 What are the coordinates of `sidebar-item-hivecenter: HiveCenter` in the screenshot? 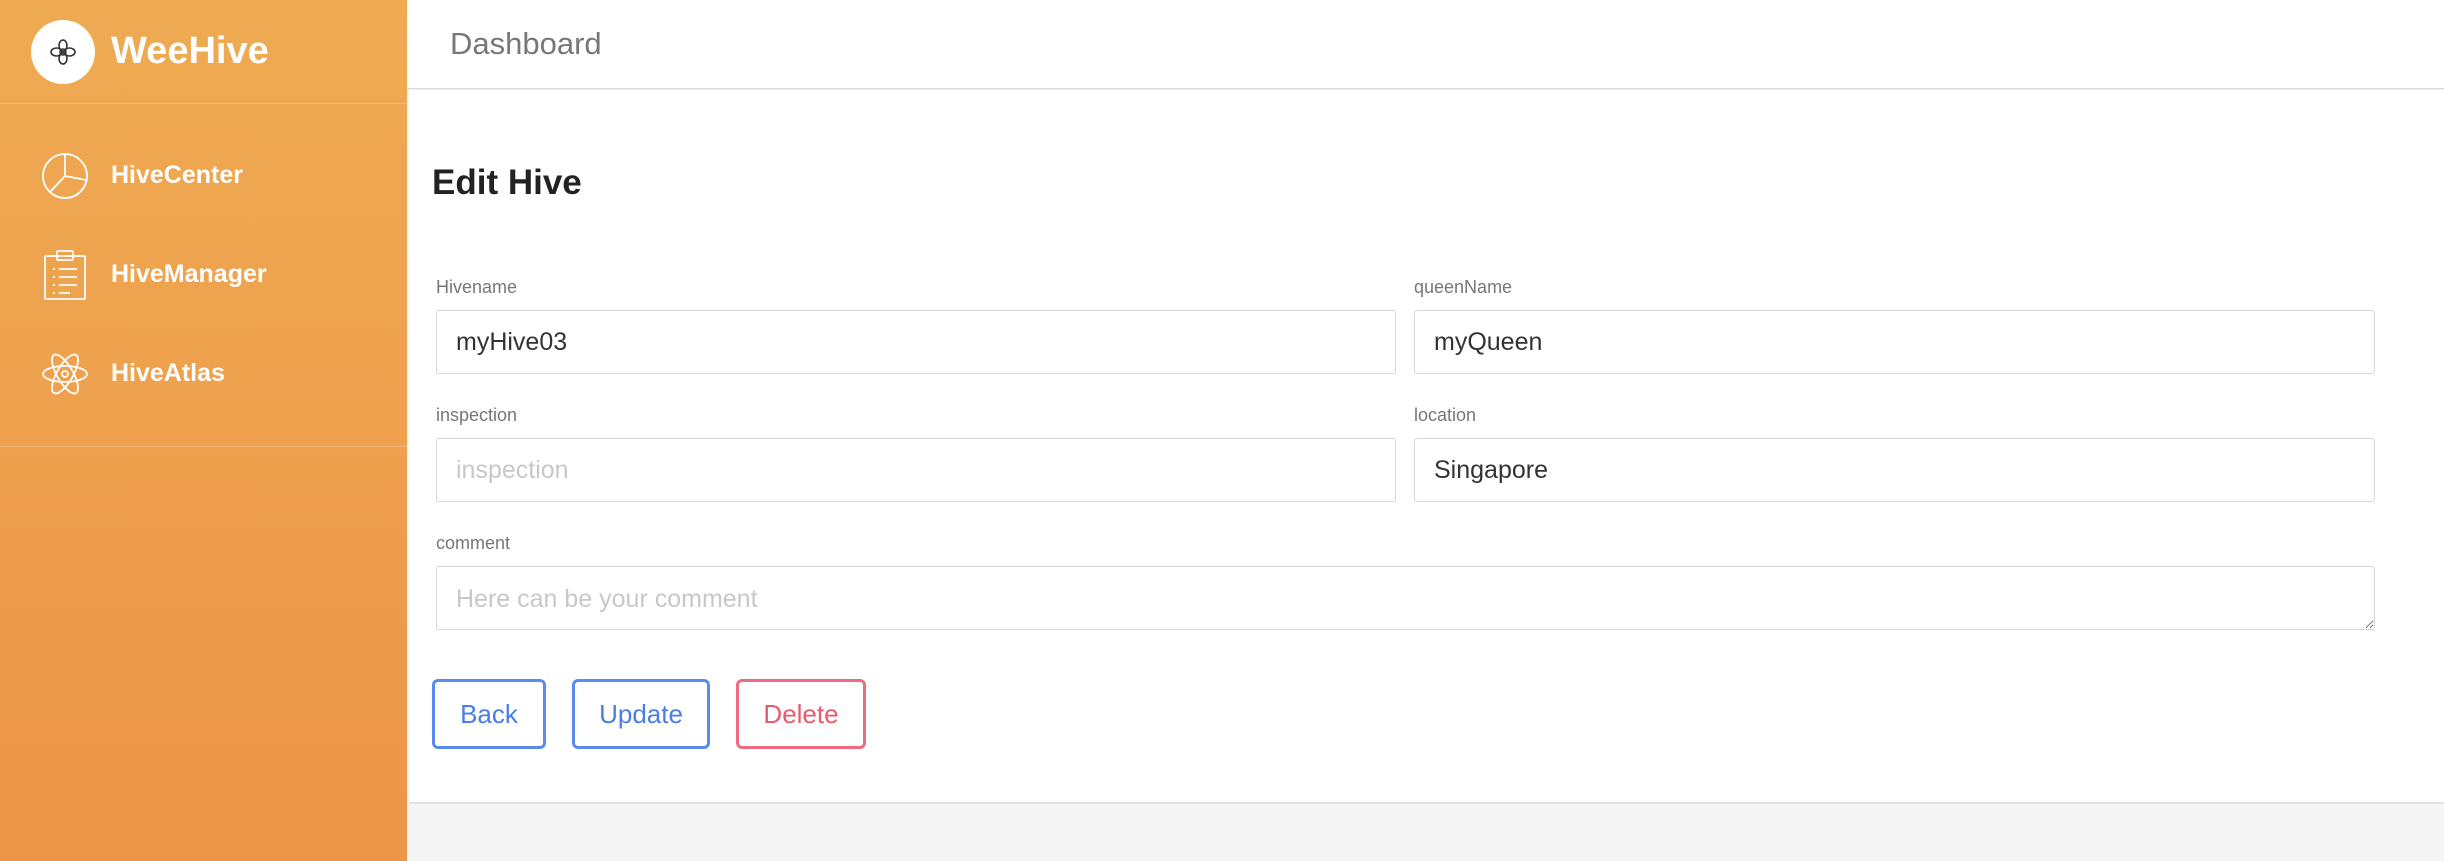 It's located at (203, 175).